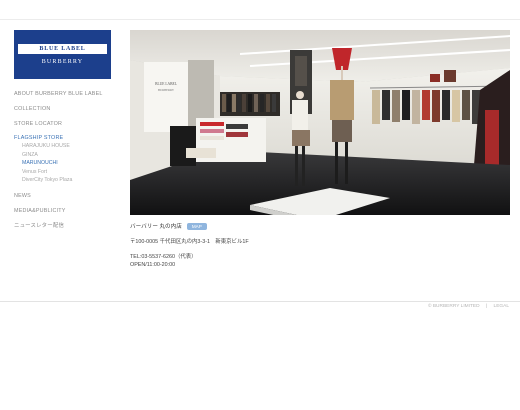 Image resolution: width=520 pixels, height=410 pixels. I want to click on logo-line-2: BURBERRY, so click(62, 62).